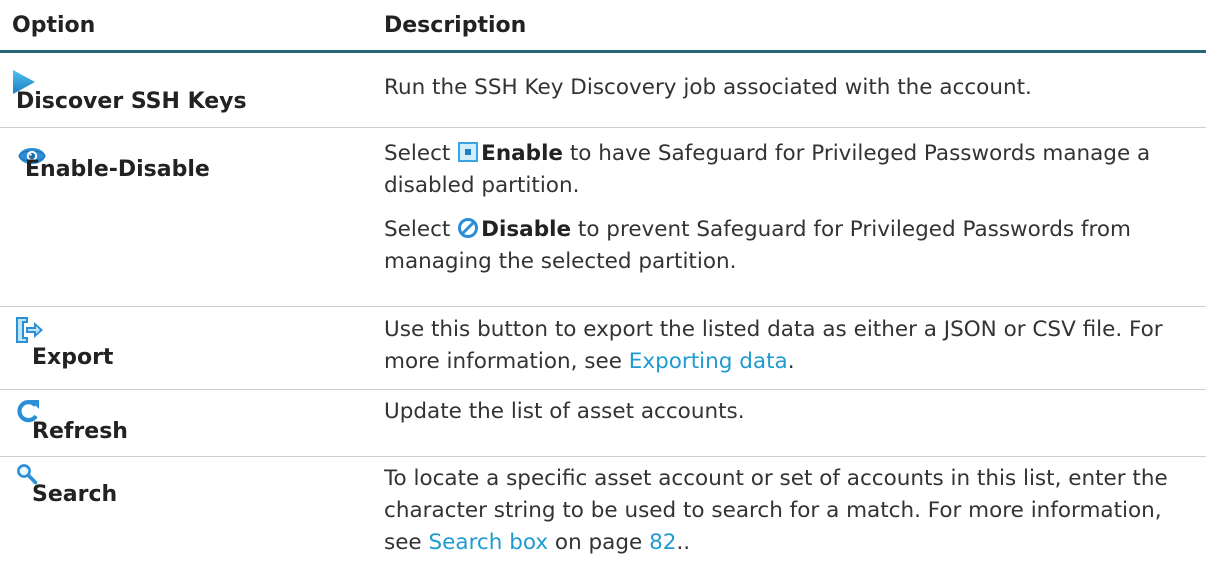 This screenshot has height=565, width=1206. I want to click on option-label: Refresh, so click(80, 431).